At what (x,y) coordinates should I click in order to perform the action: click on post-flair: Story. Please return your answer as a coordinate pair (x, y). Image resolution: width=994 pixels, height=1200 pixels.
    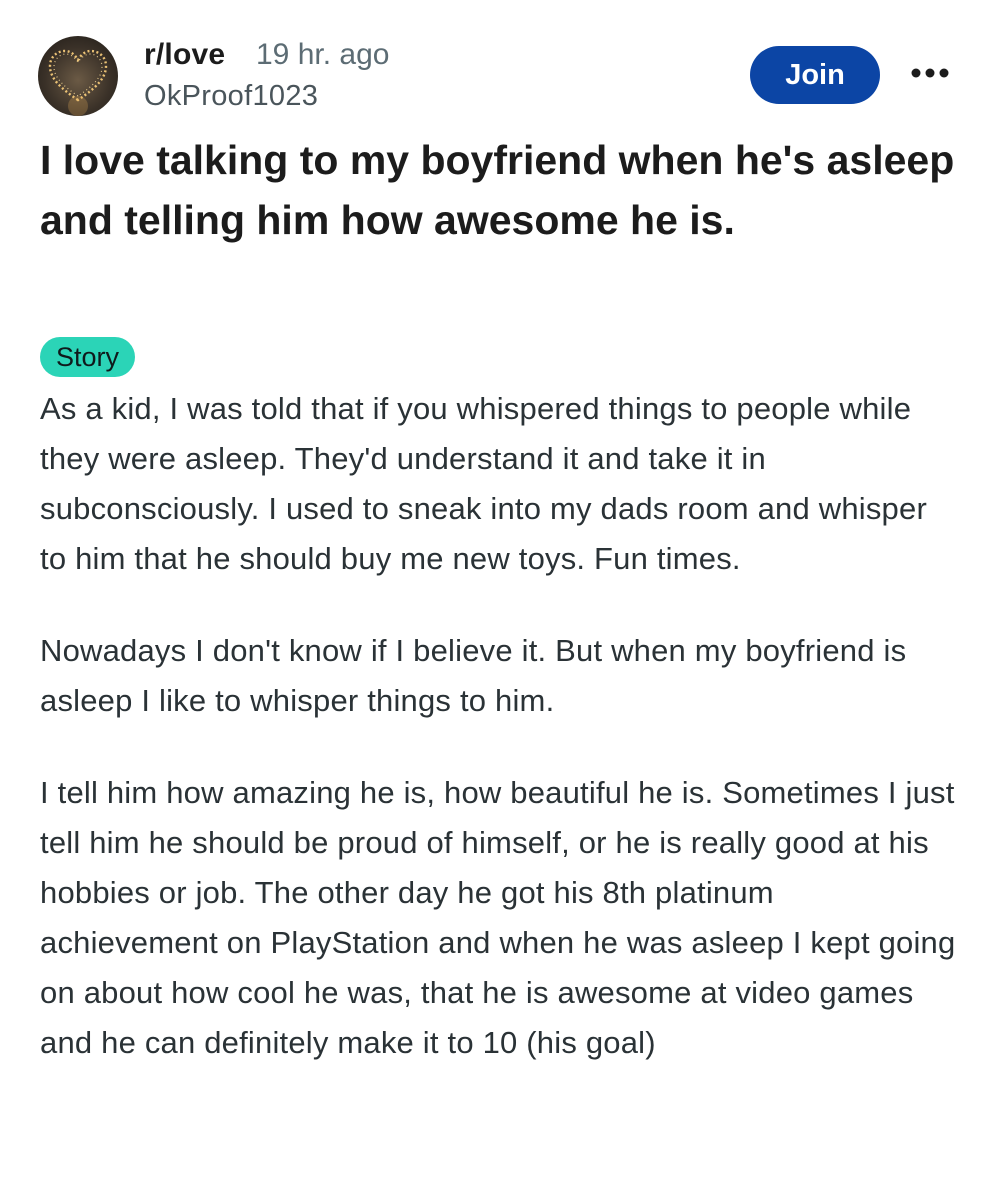
    Looking at the image, I should click on (88, 357).